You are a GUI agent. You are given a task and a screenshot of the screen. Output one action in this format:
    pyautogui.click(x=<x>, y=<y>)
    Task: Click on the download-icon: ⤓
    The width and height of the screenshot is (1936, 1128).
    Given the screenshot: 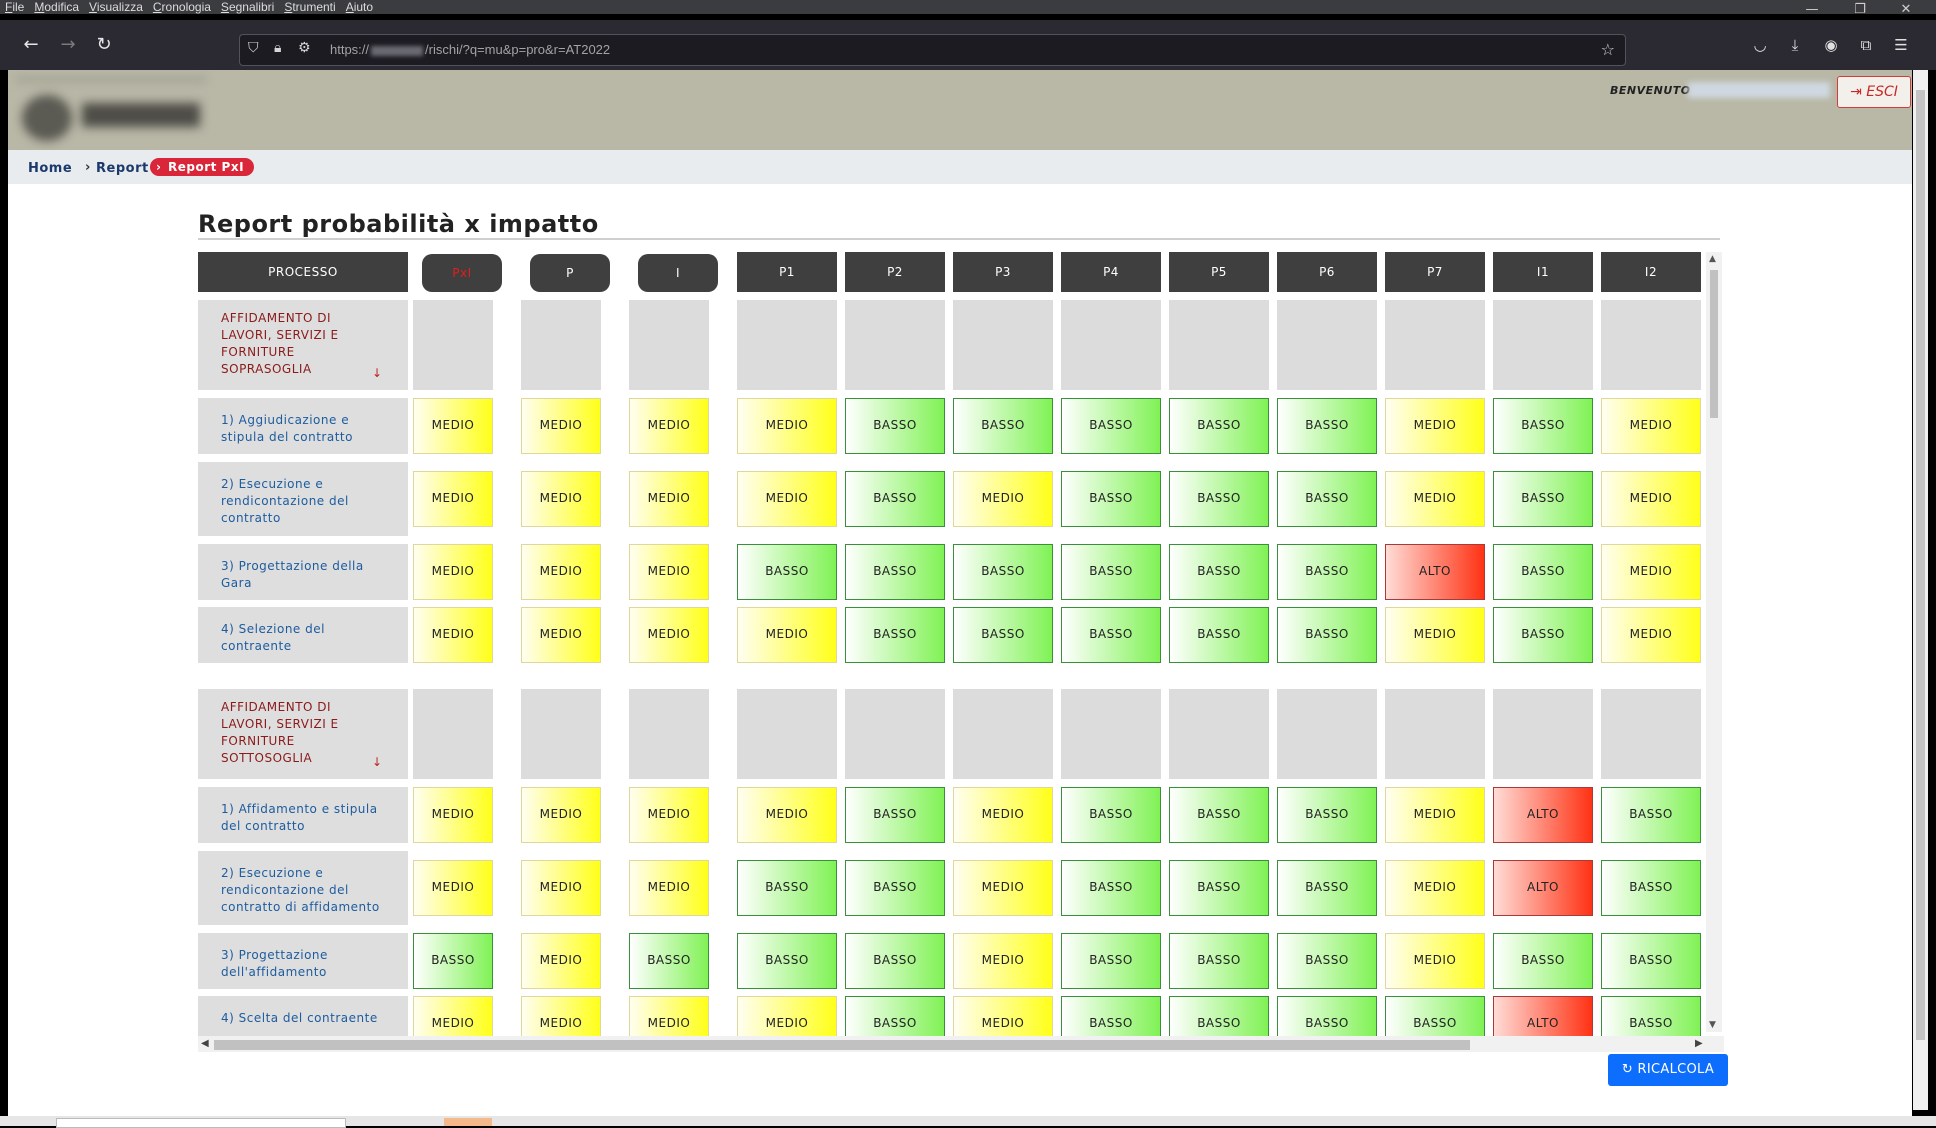 What is the action you would take?
    pyautogui.click(x=1795, y=45)
    